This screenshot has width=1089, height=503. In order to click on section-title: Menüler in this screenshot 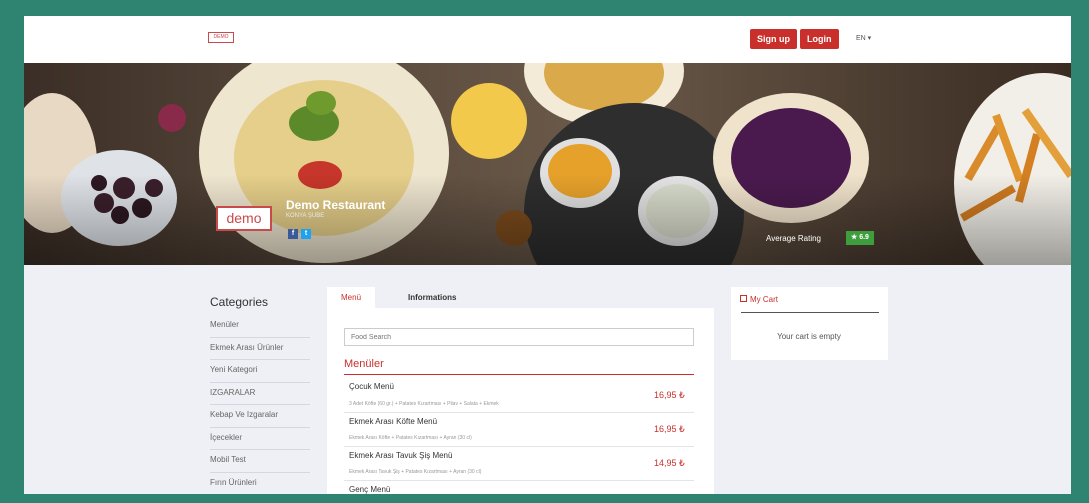, I will do `click(364, 364)`.